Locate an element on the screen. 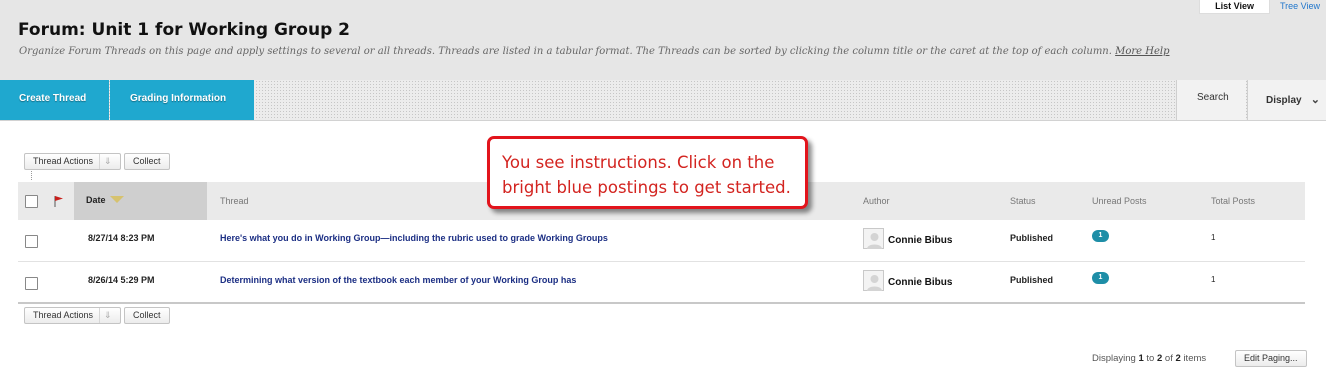 The width and height of the screenshot is (1326, 387). display-label: Display is located at coordinates (1284, 100).